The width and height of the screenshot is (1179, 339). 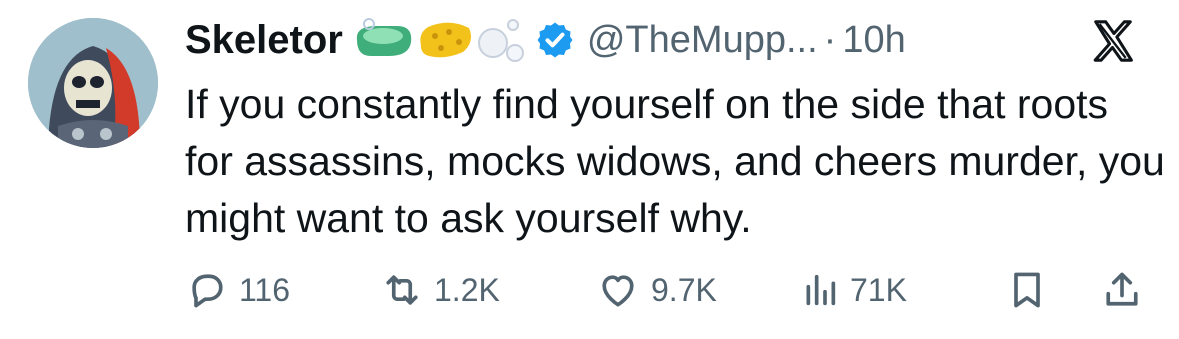 I want to click on sponge-icon, so click(x=445, y=40).